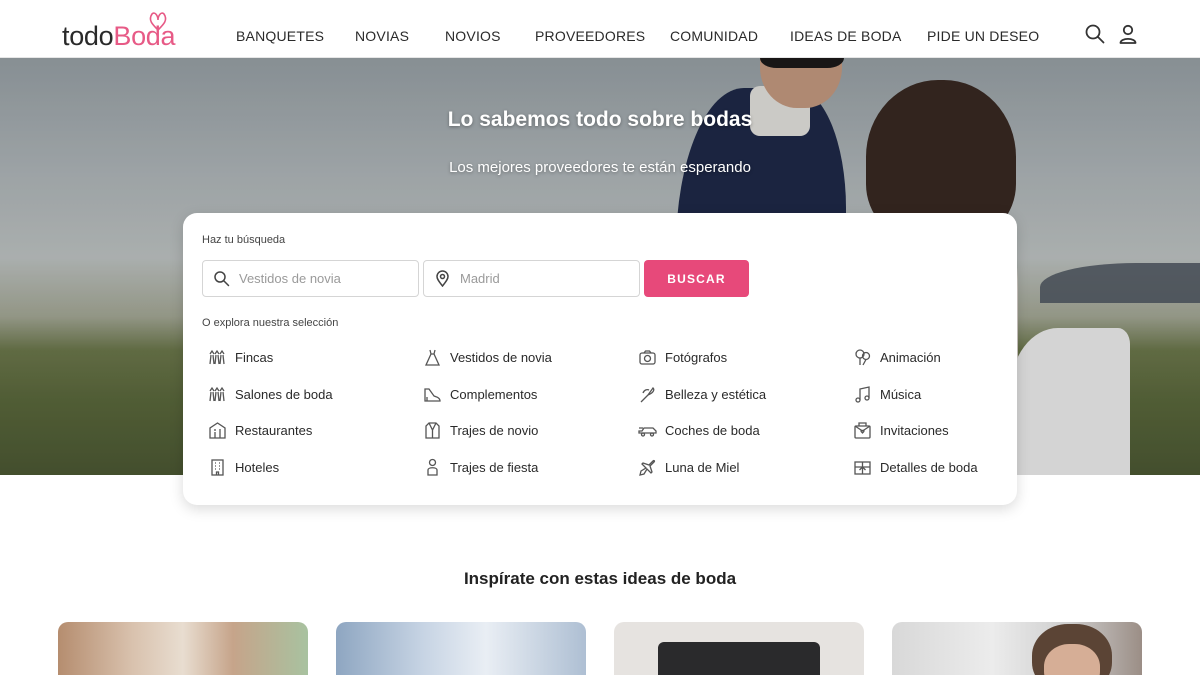 This screenshot has width=1200, height=675. What do you see at coordinates (432, 467) in the screenshot?
I see `person-icon` at bounding box center [432, 467].